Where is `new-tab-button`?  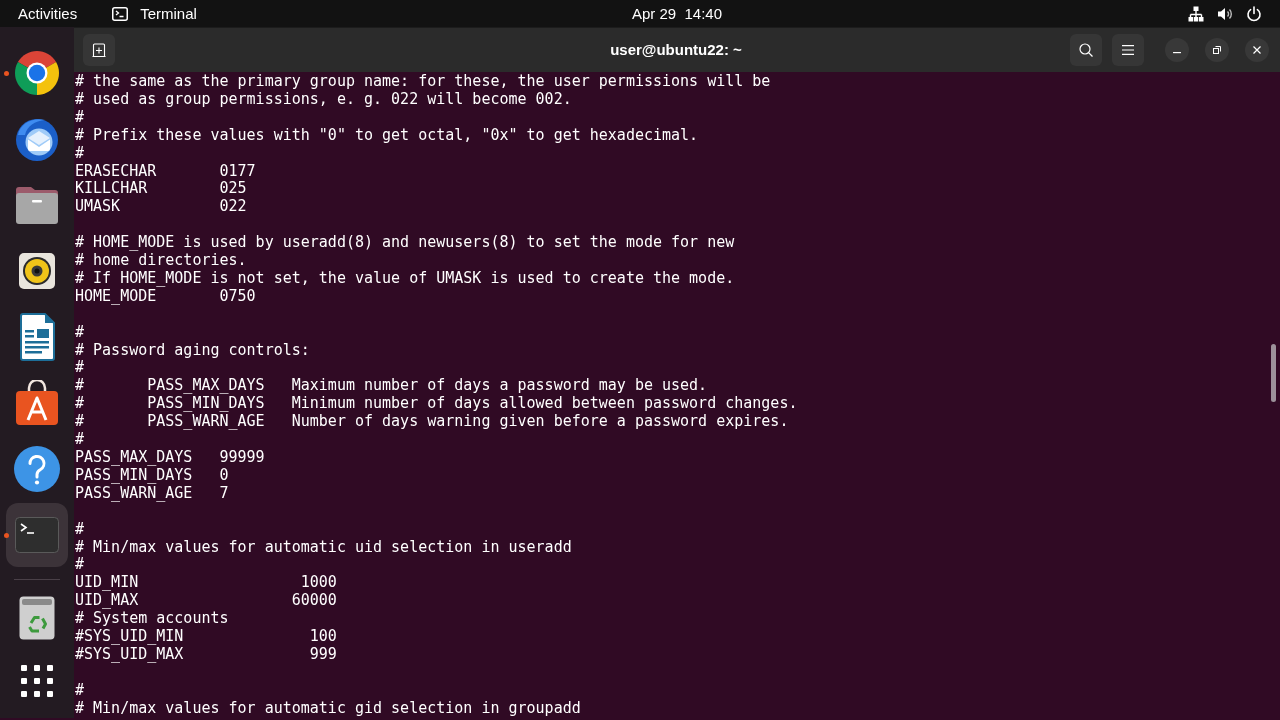 new-tab-button is located at coordinates (99, 49).